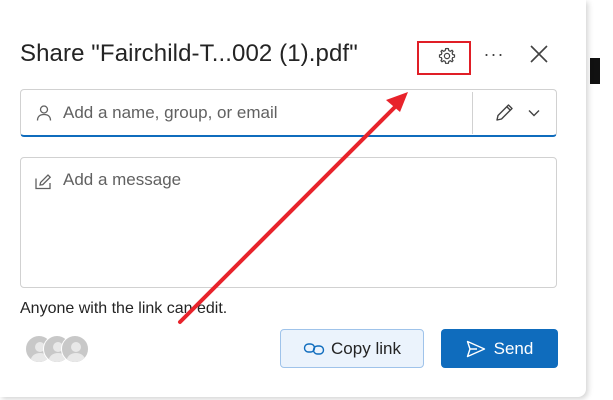 The image size is (613, 400). What do you see at coordinates (263, 113) in the screenshot?
I see `recipient-input` at bounding box center [263, 113].